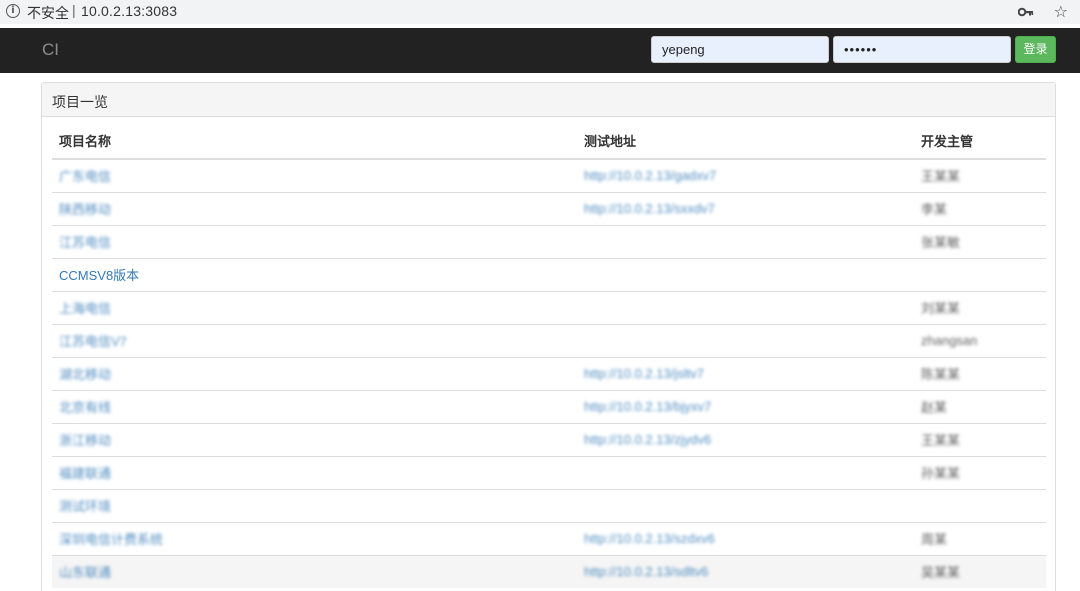 The image size is (1080, 591). What do you see at coordinates (129, 11) in the screenshot?
I see `address-url: 10.0.2.13:3083` at bounding box center [129, 11].